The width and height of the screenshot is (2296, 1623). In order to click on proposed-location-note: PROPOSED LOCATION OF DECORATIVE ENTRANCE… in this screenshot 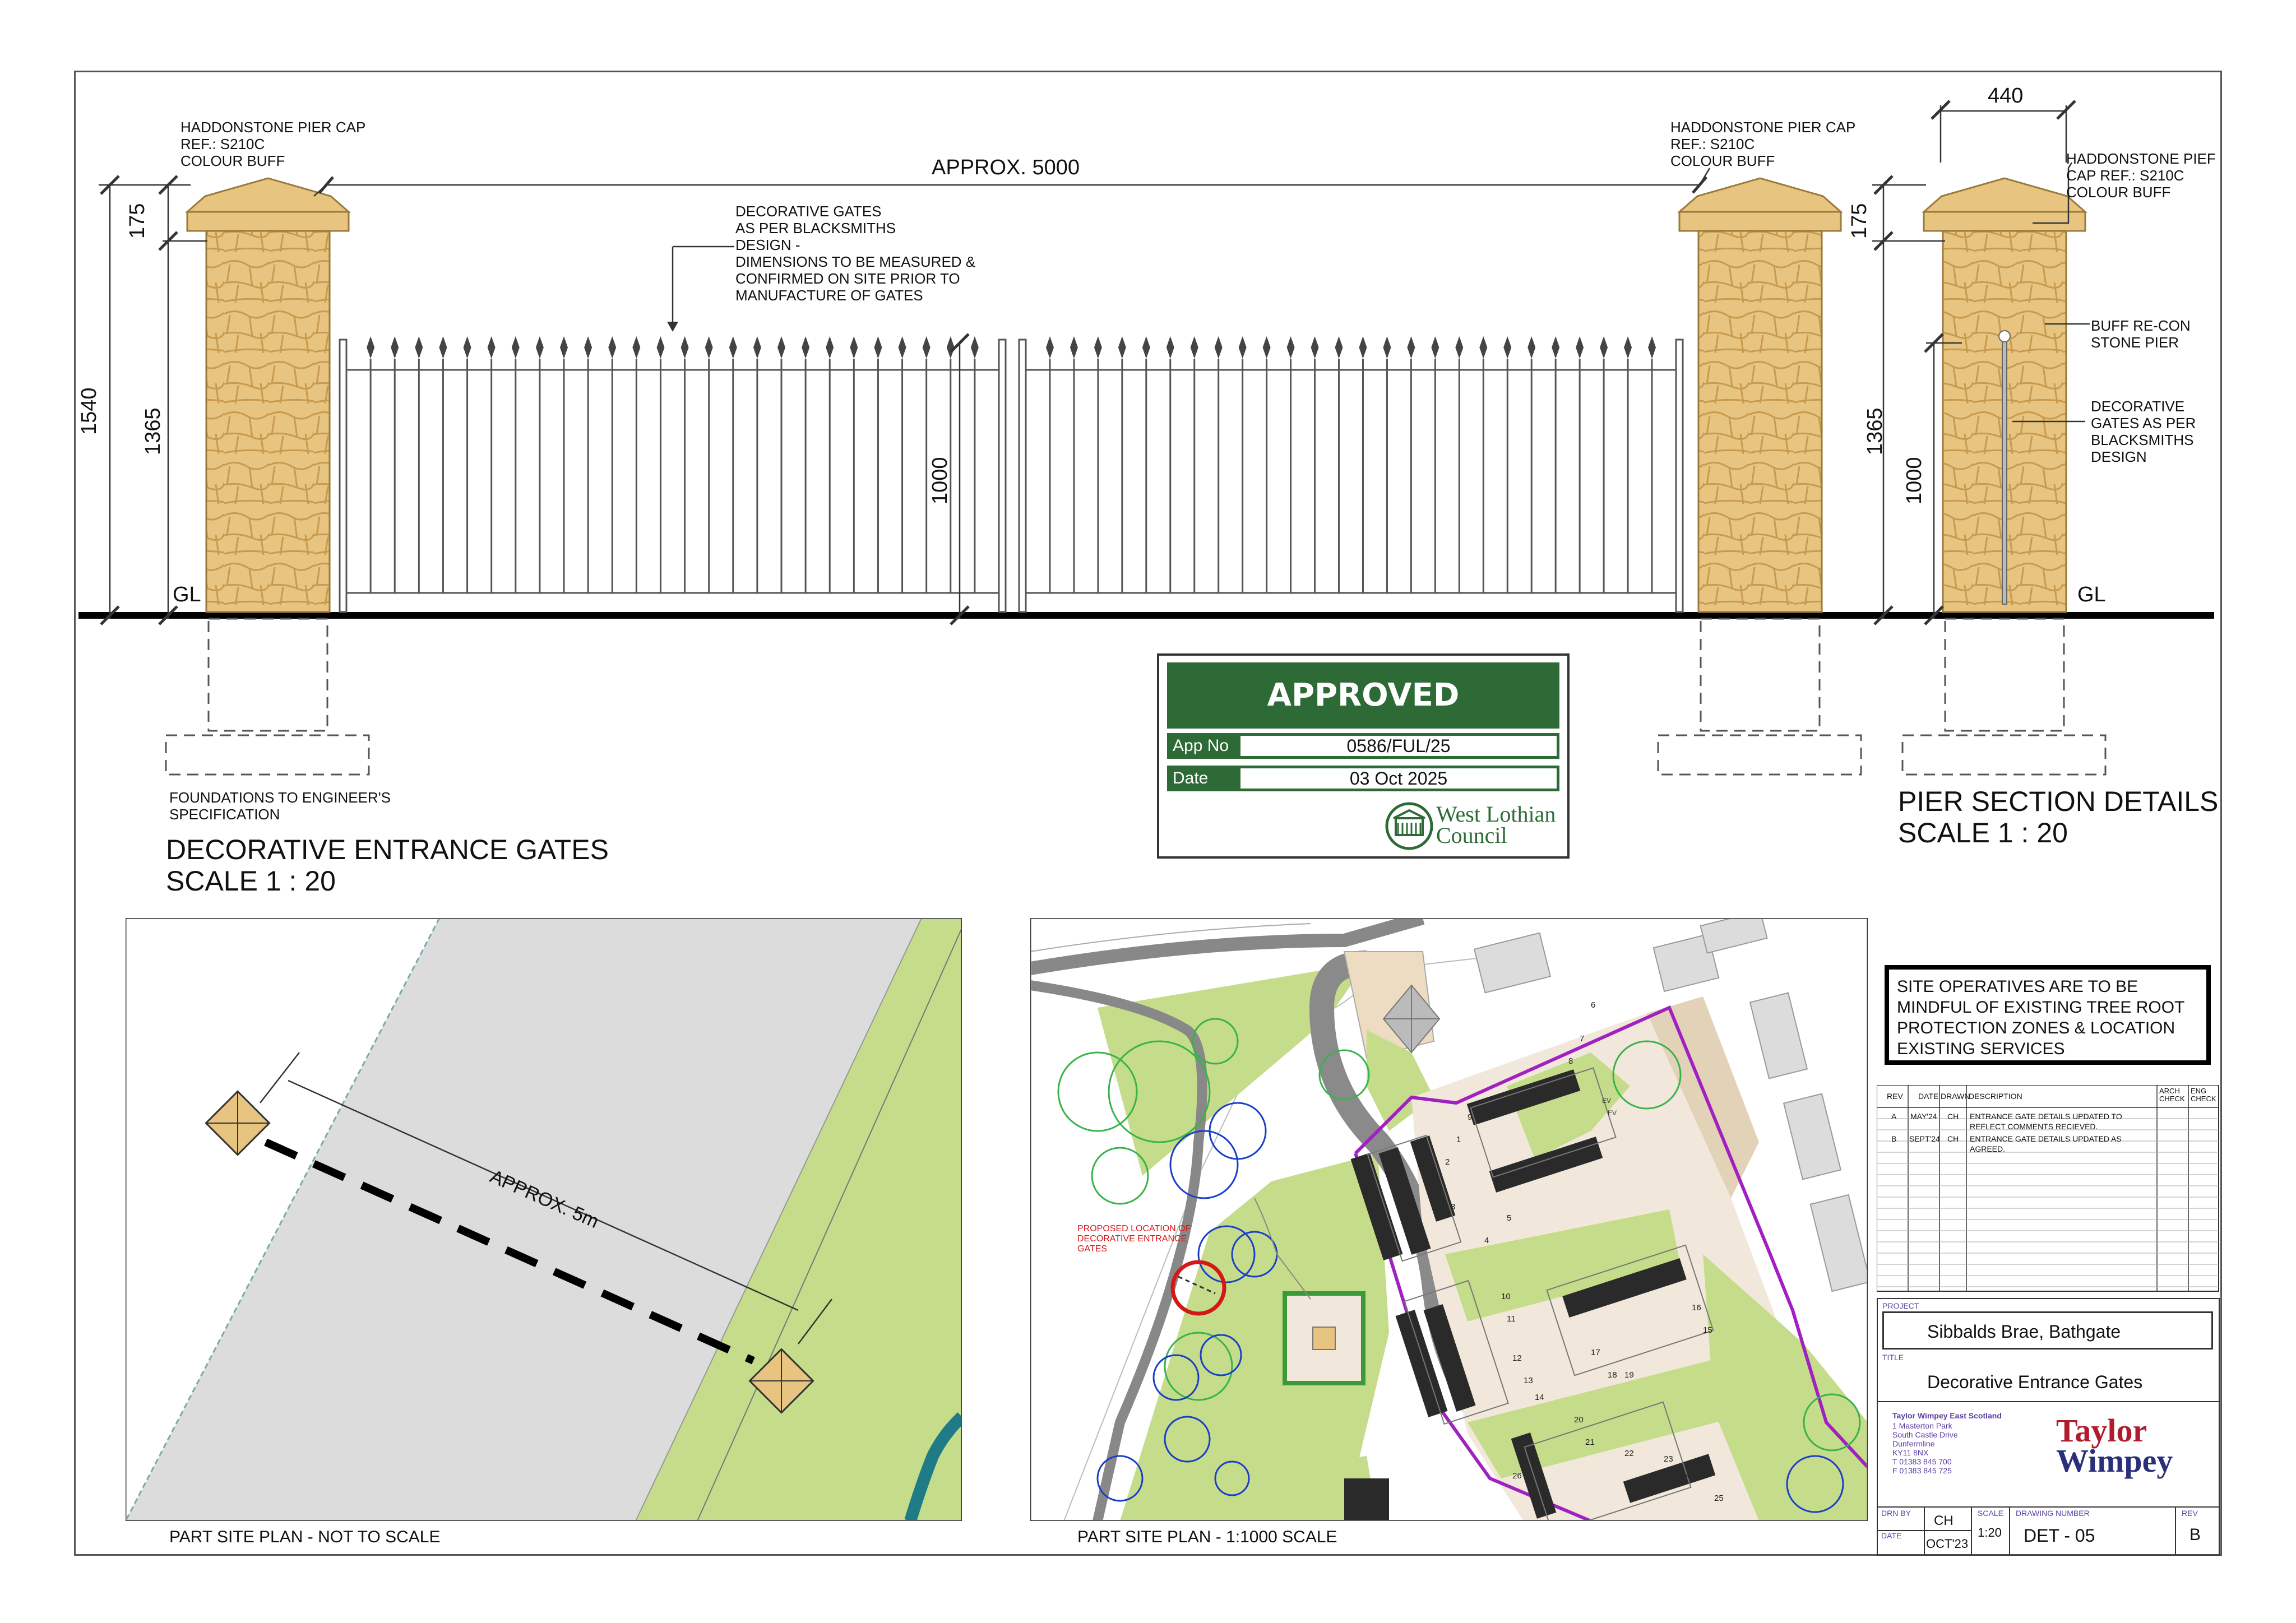, I will do `click(1134, 1239)`.